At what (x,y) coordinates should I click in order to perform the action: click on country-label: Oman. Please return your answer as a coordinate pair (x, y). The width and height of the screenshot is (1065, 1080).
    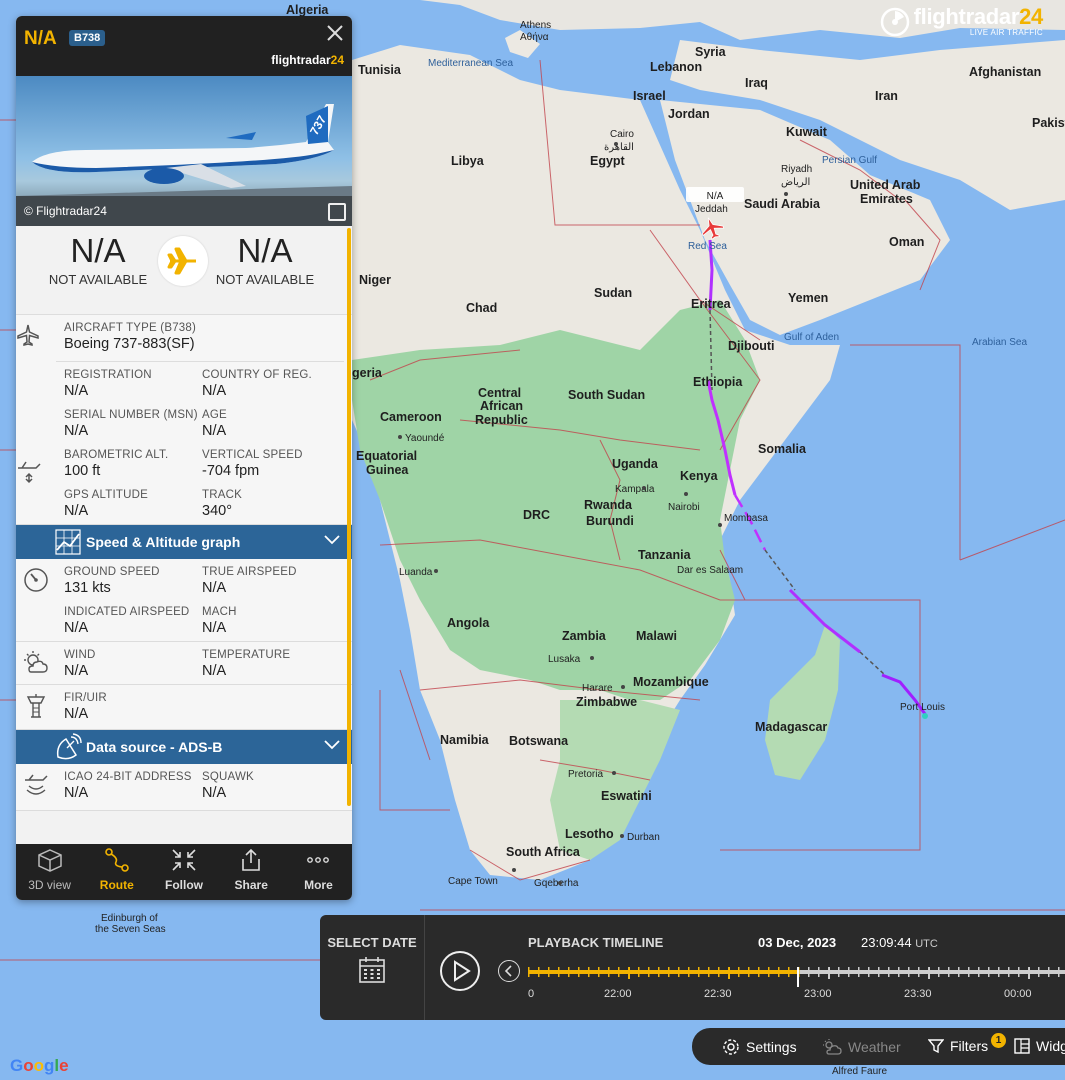
    Looking at the image, I should click on (906, 242).